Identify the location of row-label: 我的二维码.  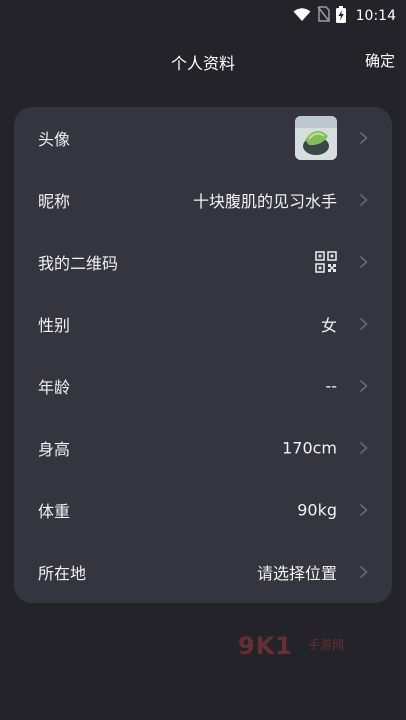
(78, 263).